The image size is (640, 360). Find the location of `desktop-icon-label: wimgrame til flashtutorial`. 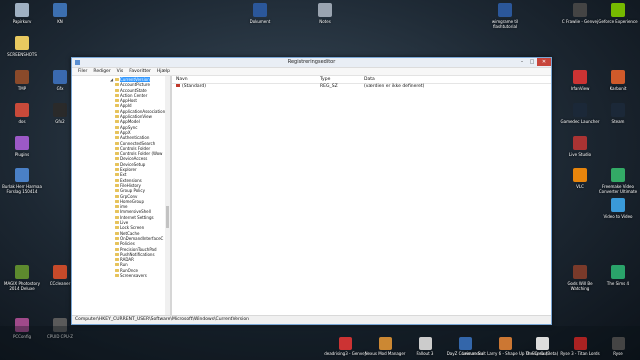

desktop-icon-label: wimgrame til flashtutorial is located at coordinates (505, 24).